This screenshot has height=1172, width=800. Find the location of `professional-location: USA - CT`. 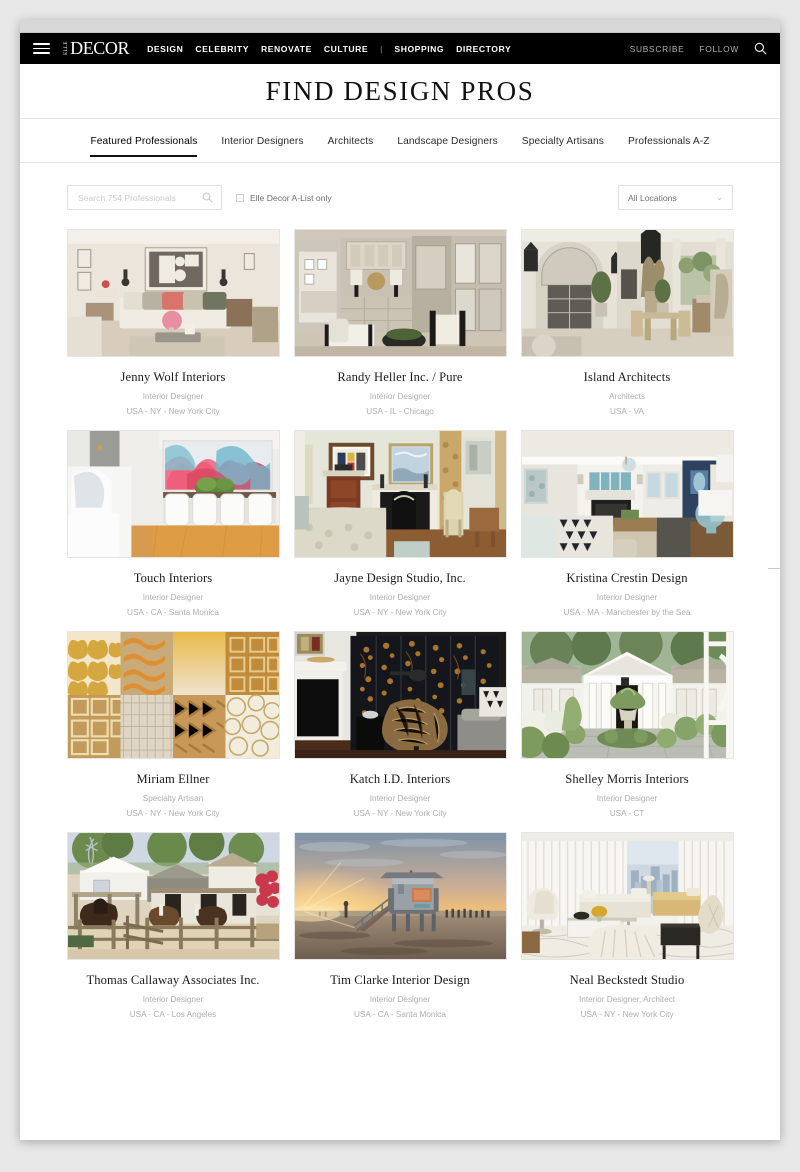

professional-location: USA - CT is located at coordinates (627, 814).